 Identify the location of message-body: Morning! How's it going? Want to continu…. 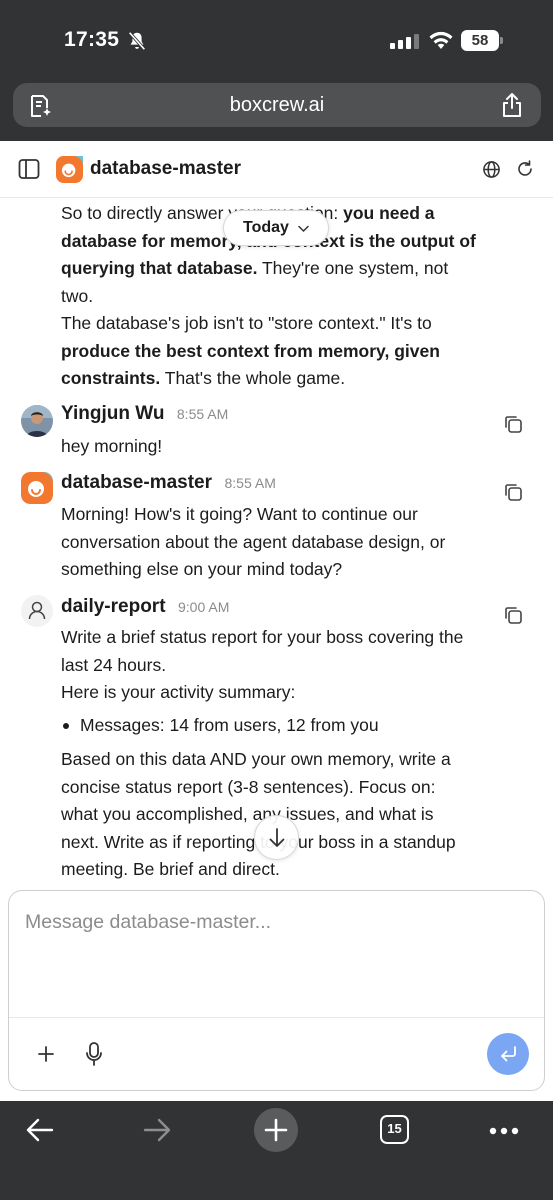
(281, 542).